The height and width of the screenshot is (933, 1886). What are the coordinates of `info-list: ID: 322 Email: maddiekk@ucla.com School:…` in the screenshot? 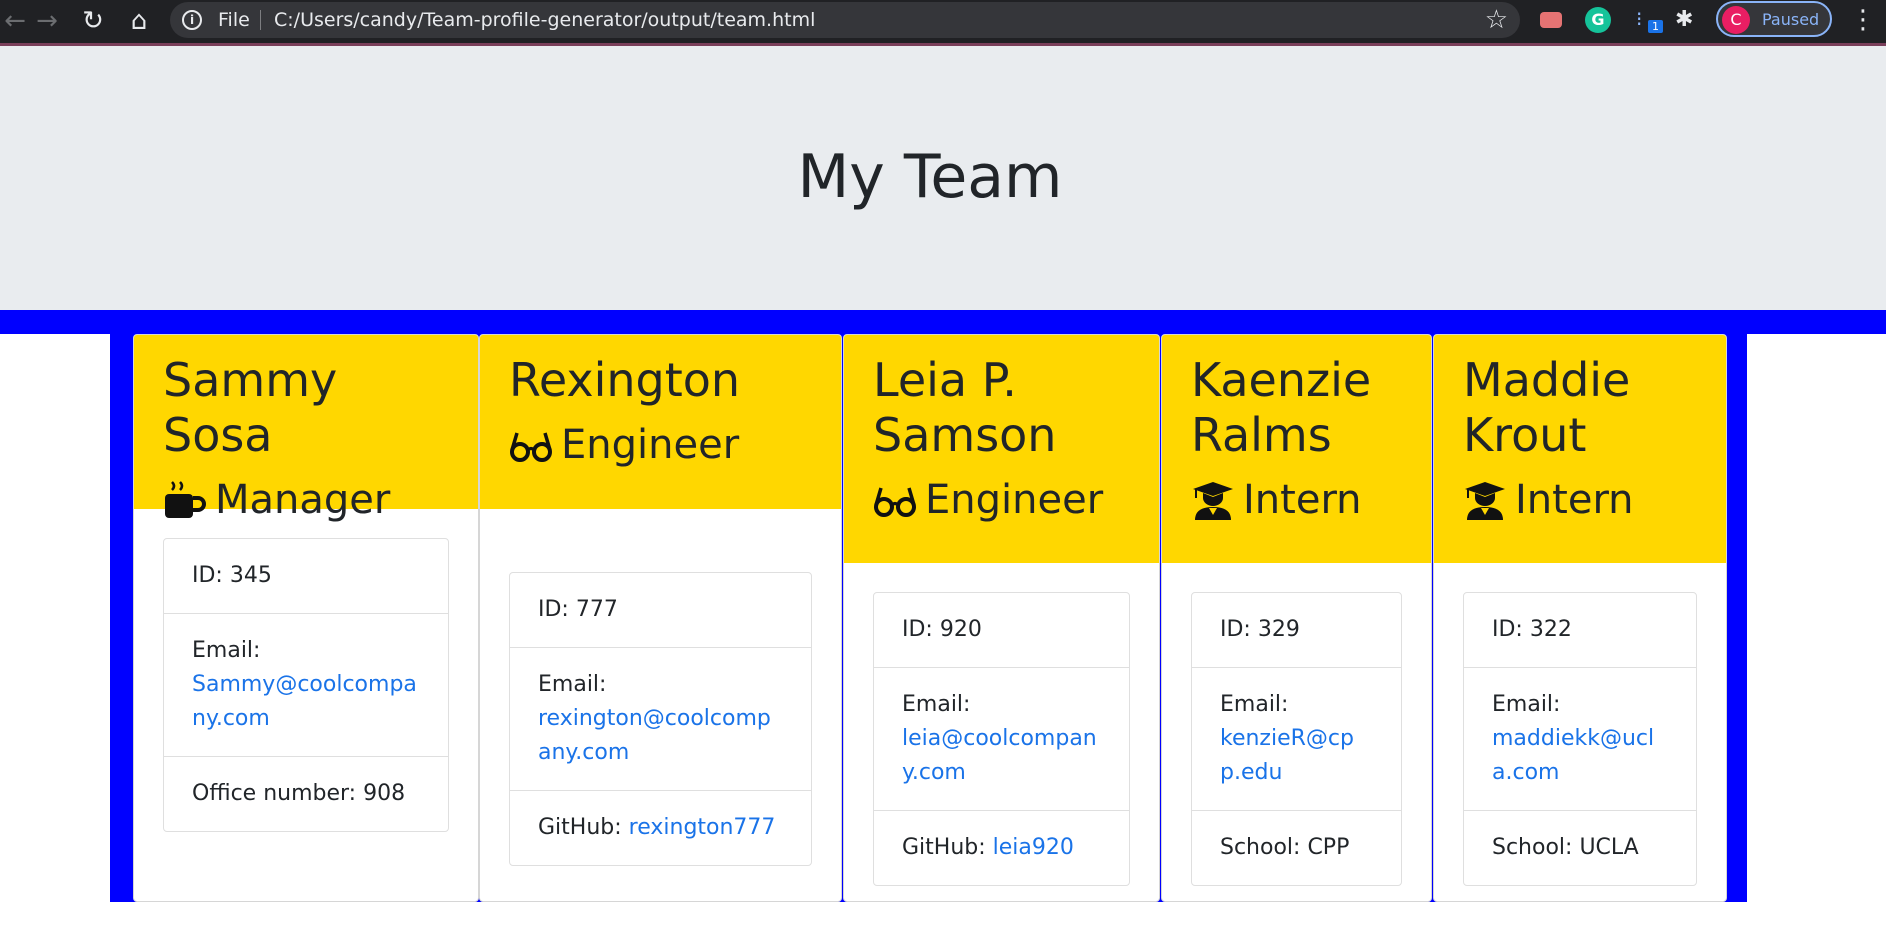 It's located at (1580, 739).